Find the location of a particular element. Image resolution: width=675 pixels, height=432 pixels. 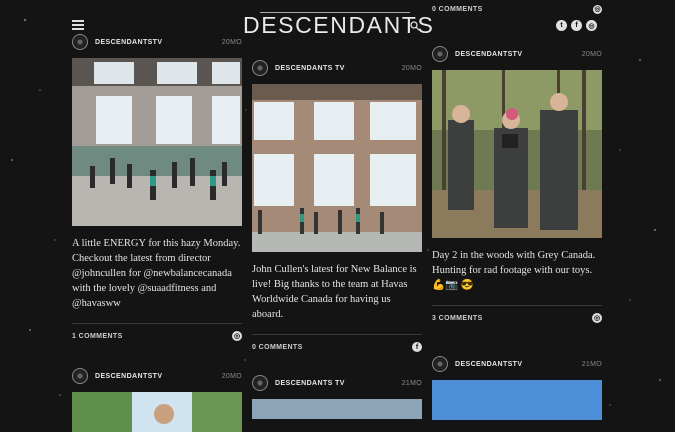

post-meta: DESCENDANTS TV 20MO is located at coordinates (337, 68).